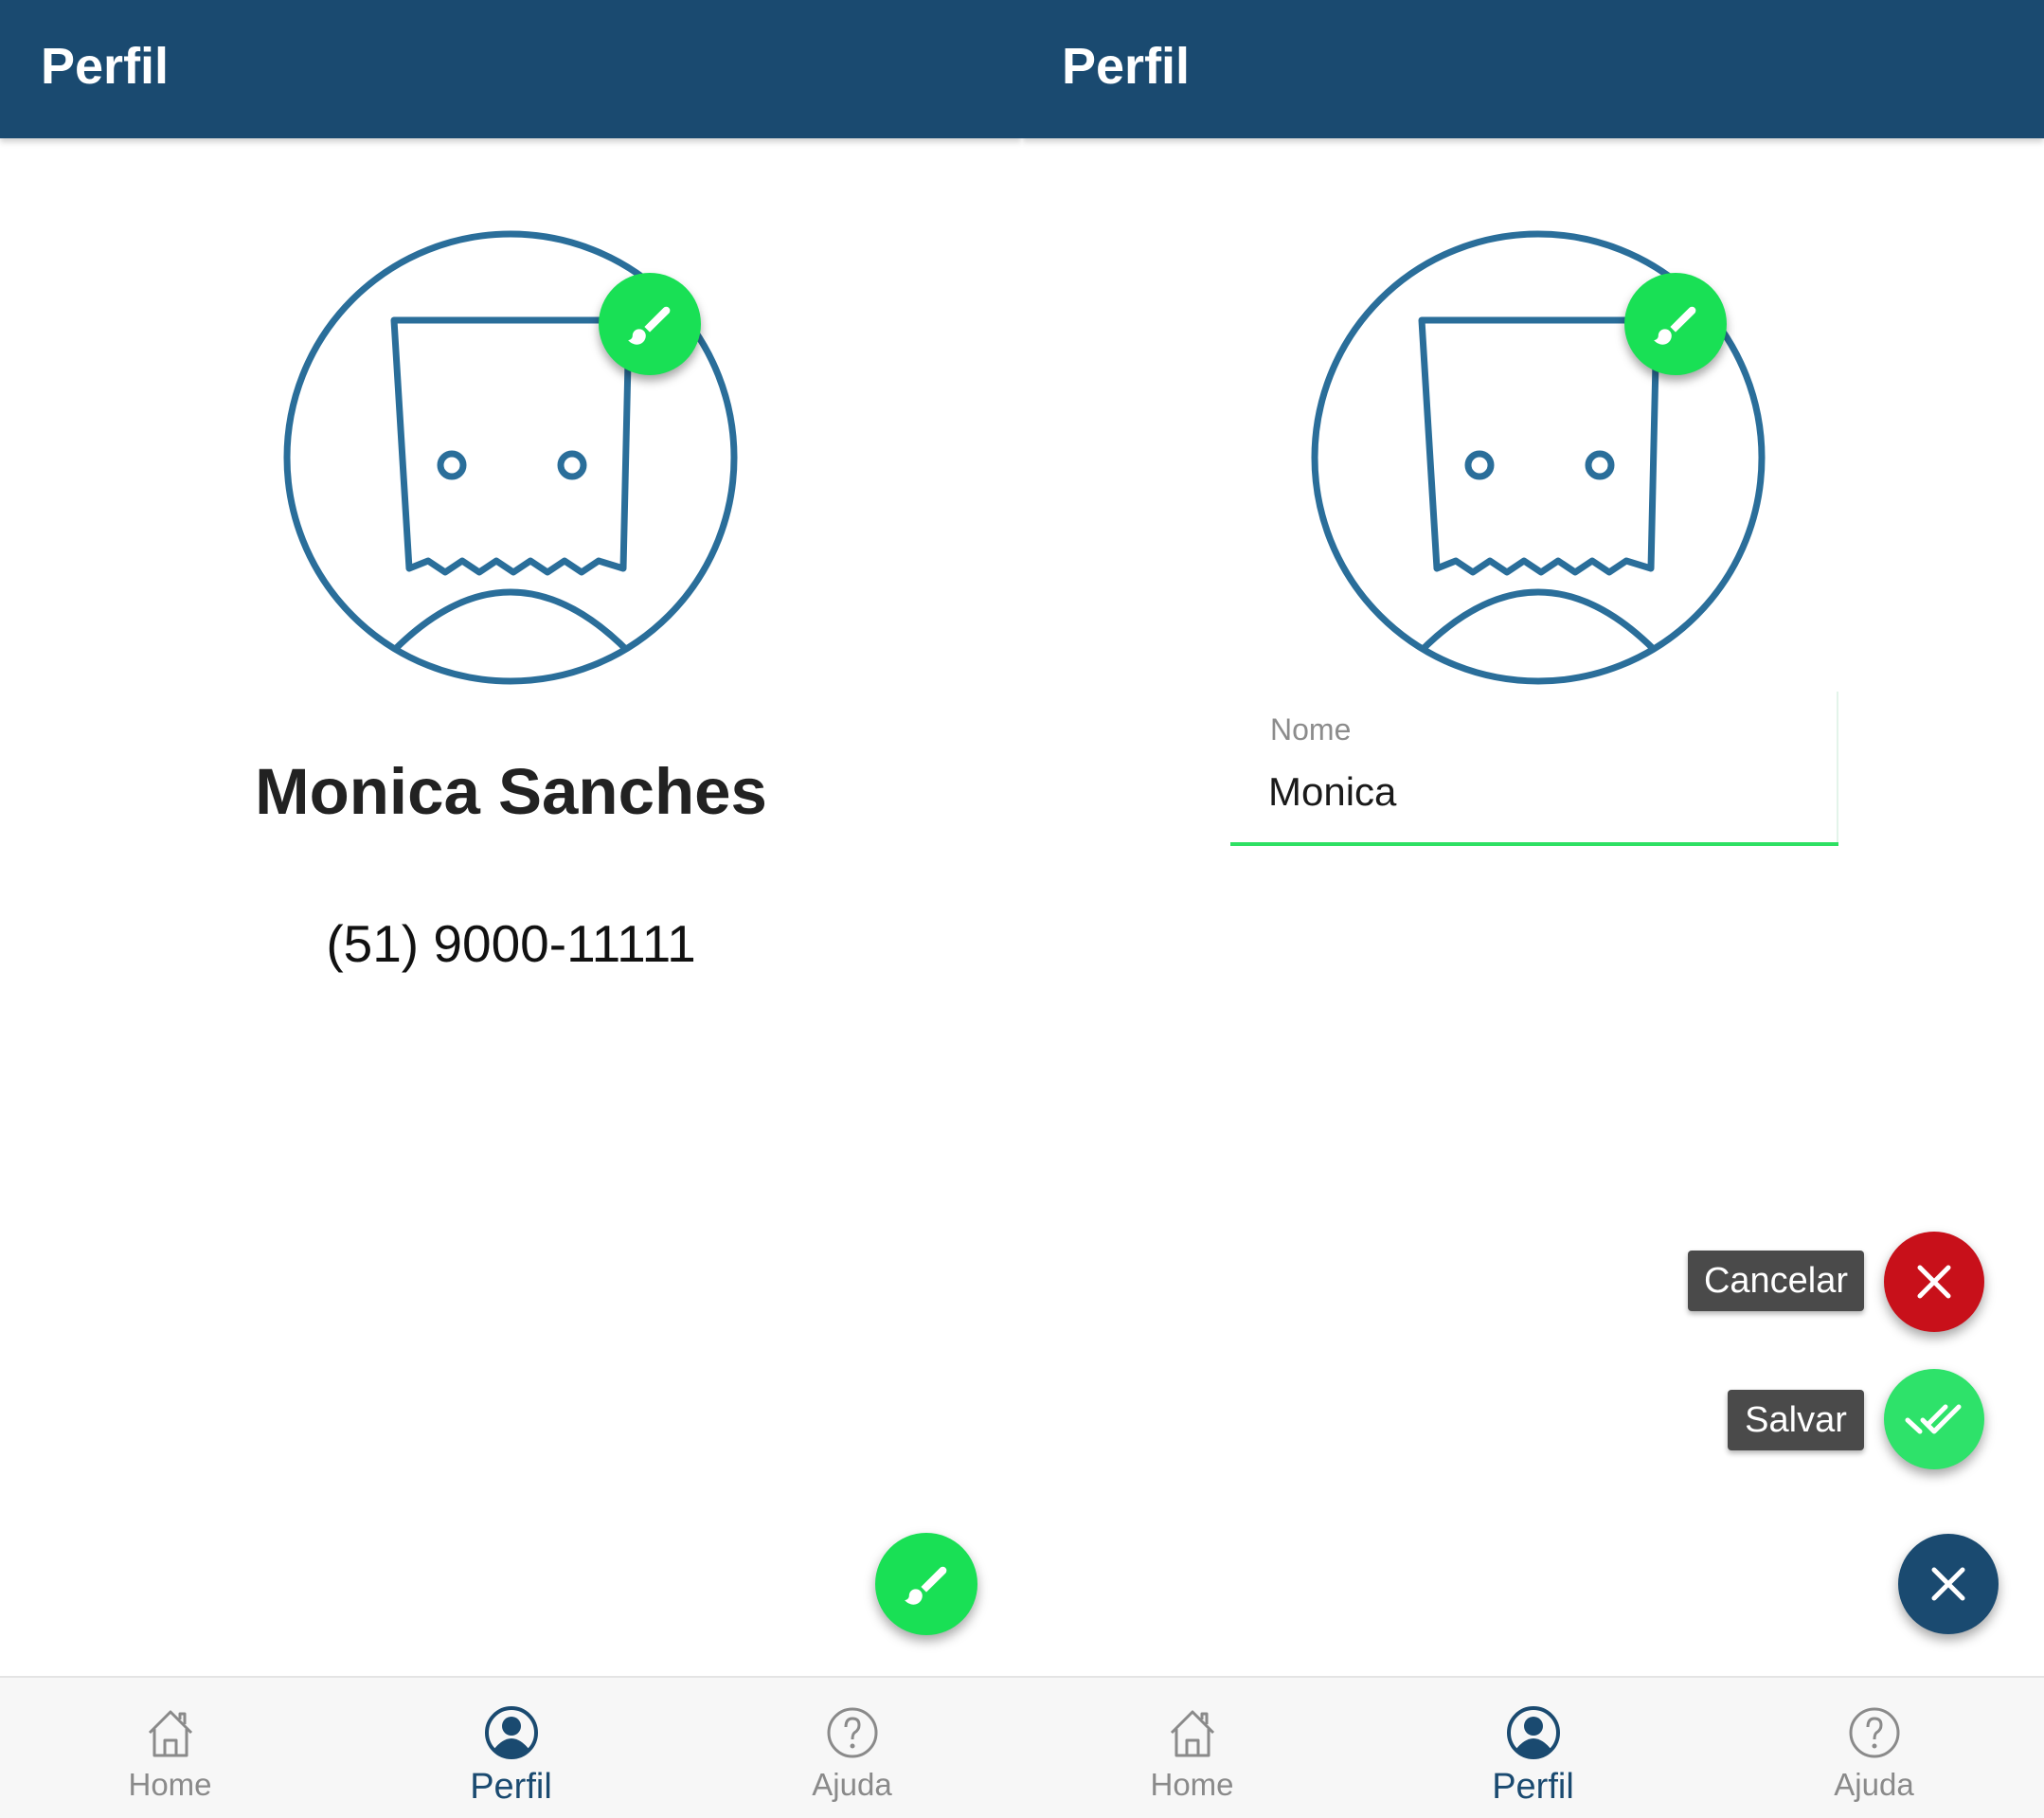 The width and height of the screenshot is (2044, 1818). What do you see at coordinates (511, 791) in the screenshot?
I see `profile-name: Monica Sanches` at bounding box center [511, 791].